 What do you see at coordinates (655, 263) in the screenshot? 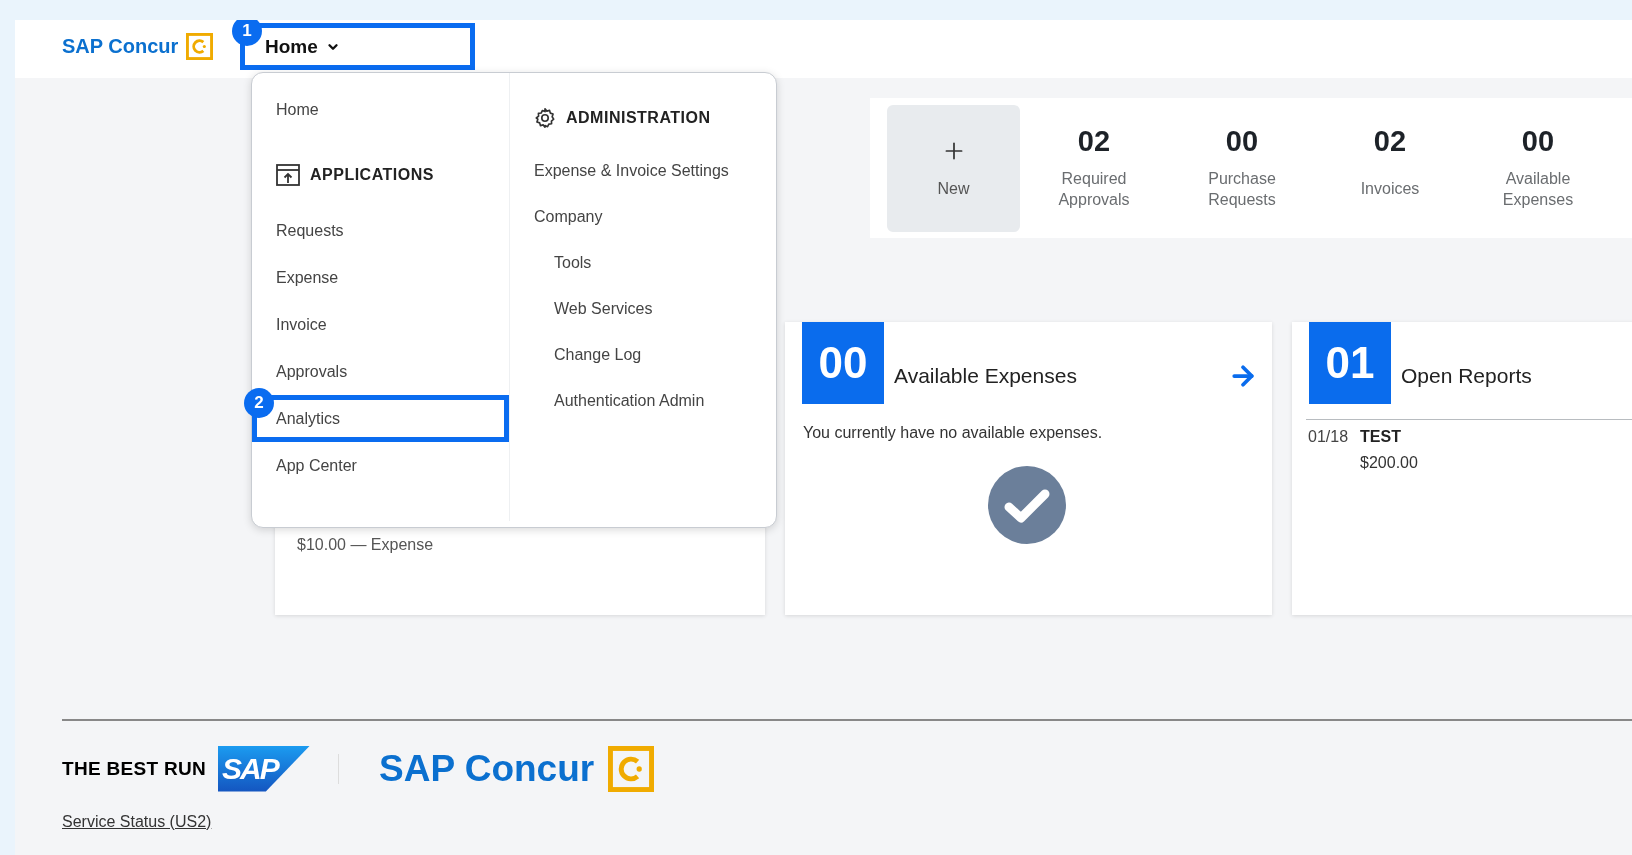
I see `menu-item: Tools` at bounding box center [655, 263].